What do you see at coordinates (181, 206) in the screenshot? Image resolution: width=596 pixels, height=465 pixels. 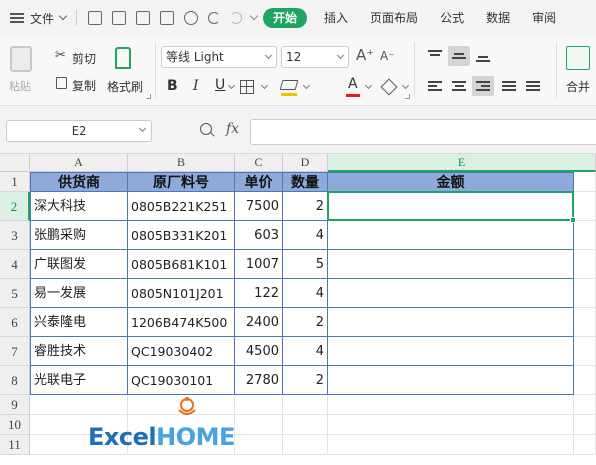 I see `table-cell: 0805B221K251` at bounding box center [181, 206].